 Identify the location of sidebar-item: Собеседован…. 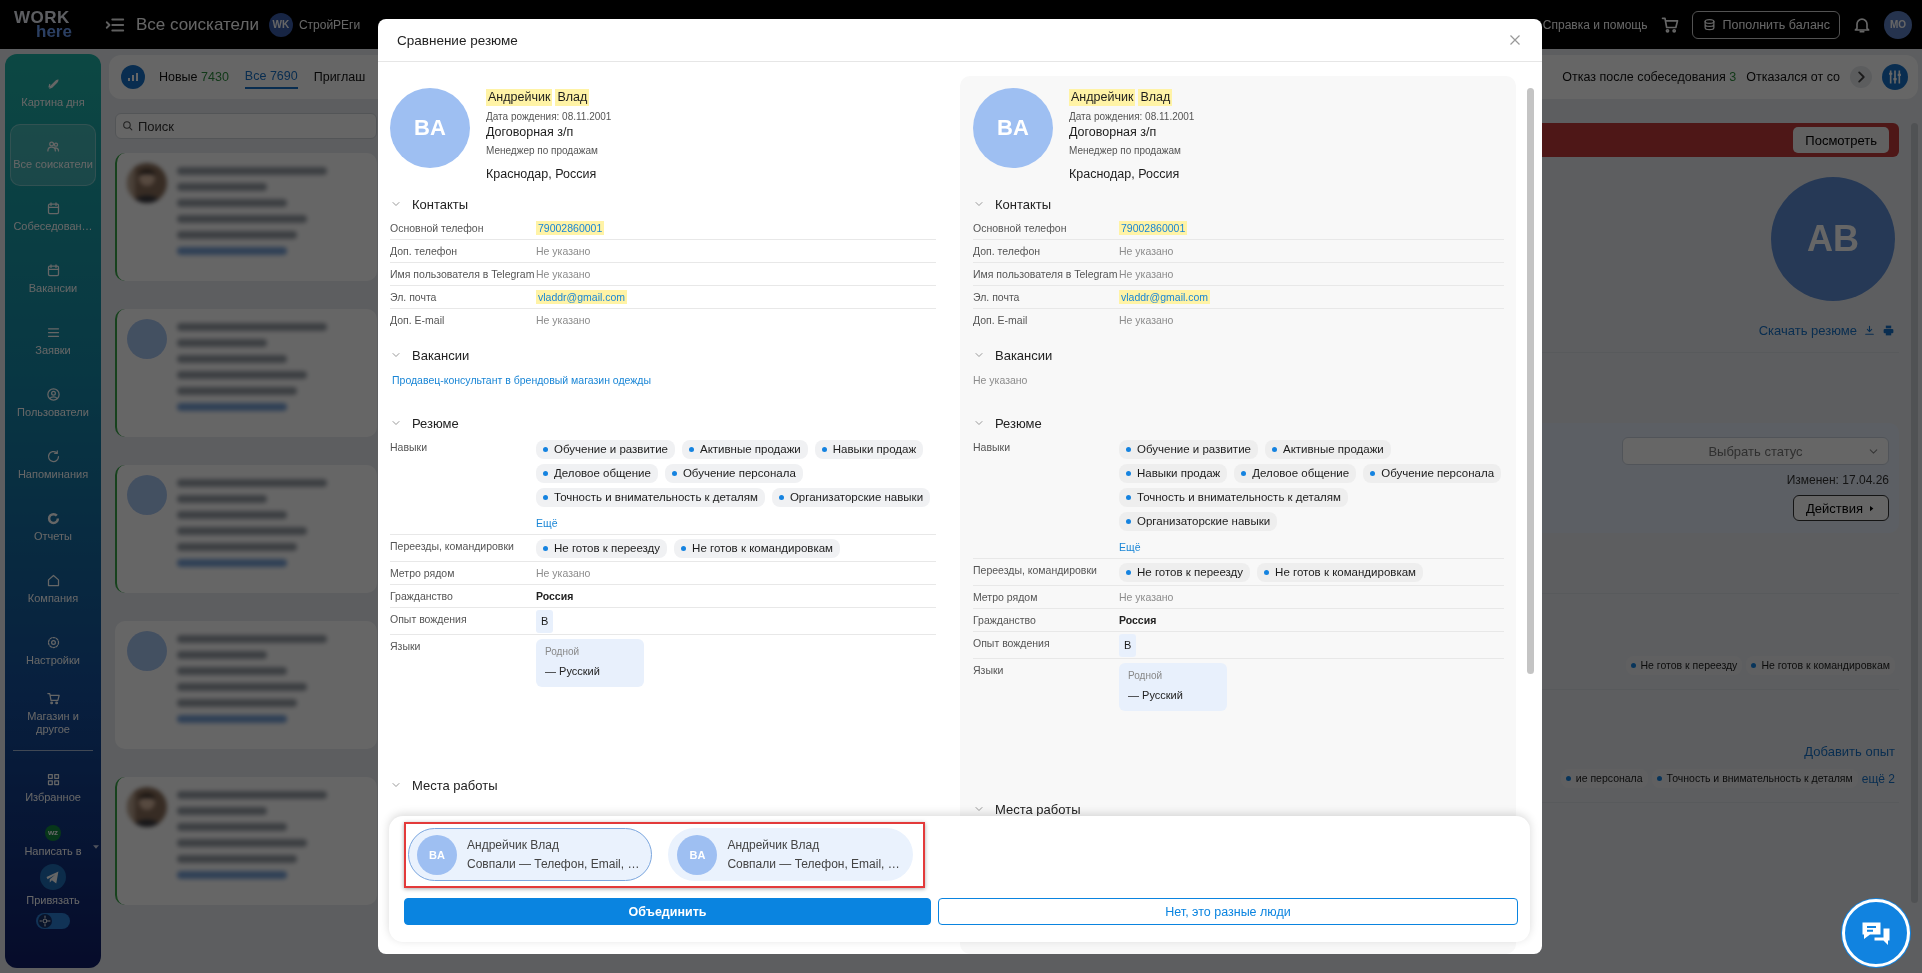
(53, 217).